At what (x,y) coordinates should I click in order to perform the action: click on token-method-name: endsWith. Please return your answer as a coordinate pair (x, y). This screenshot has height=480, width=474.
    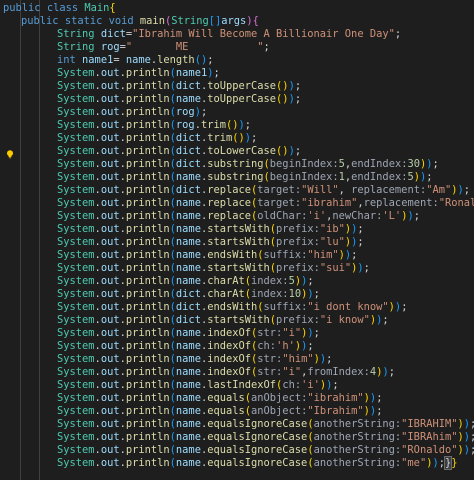
    Looking at the image, I should click on (232, 255).